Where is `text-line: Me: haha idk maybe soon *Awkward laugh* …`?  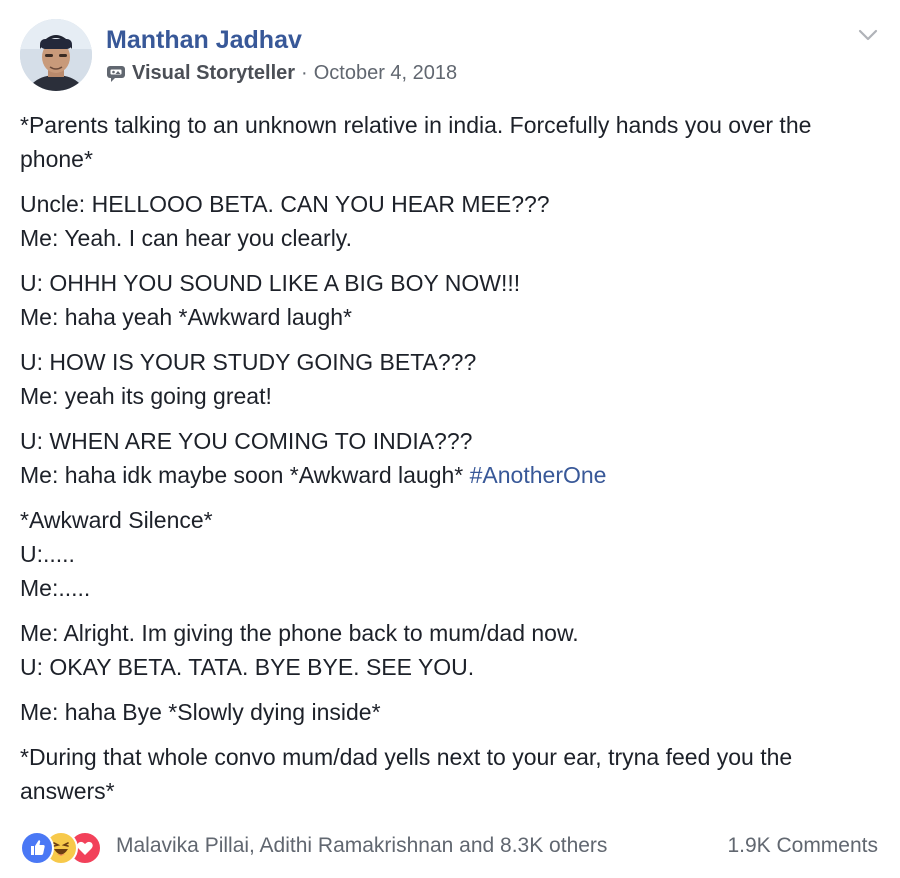
text-line: Me: haha idk maybe soon *Awkward laugh* … is located at coordinates (452, 475).